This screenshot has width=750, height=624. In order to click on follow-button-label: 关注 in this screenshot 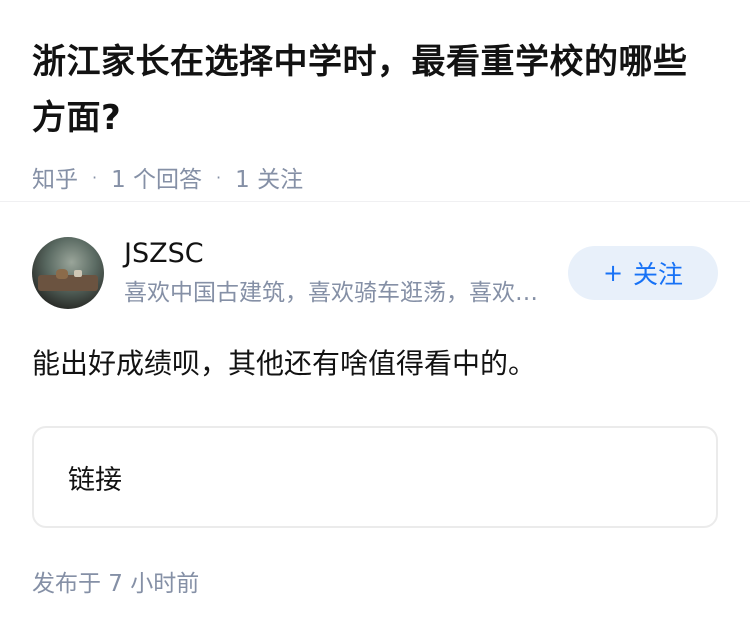, I will do `click(658, 274)`.